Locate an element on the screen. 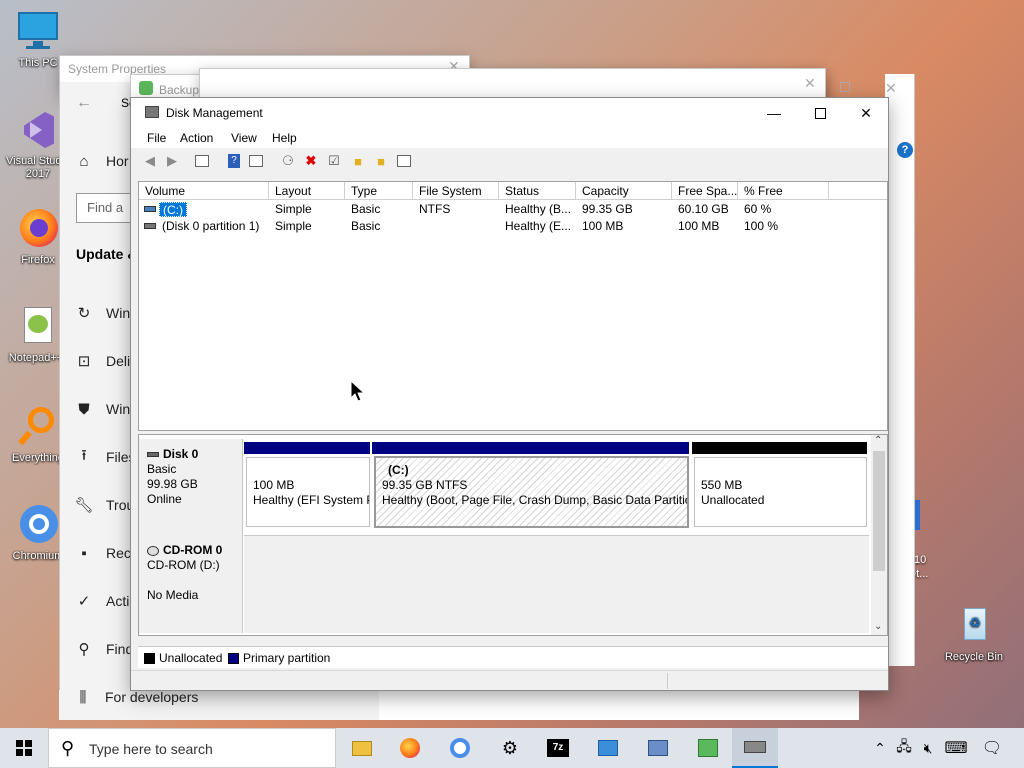  volume-cell-selected: (C:) is located at coordinates (173, 209).